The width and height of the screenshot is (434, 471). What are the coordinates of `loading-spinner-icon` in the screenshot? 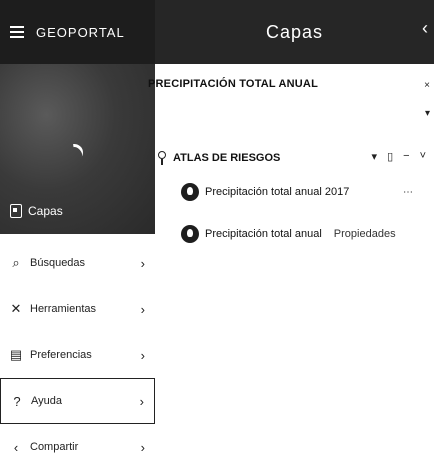 It's located at (74, 152).